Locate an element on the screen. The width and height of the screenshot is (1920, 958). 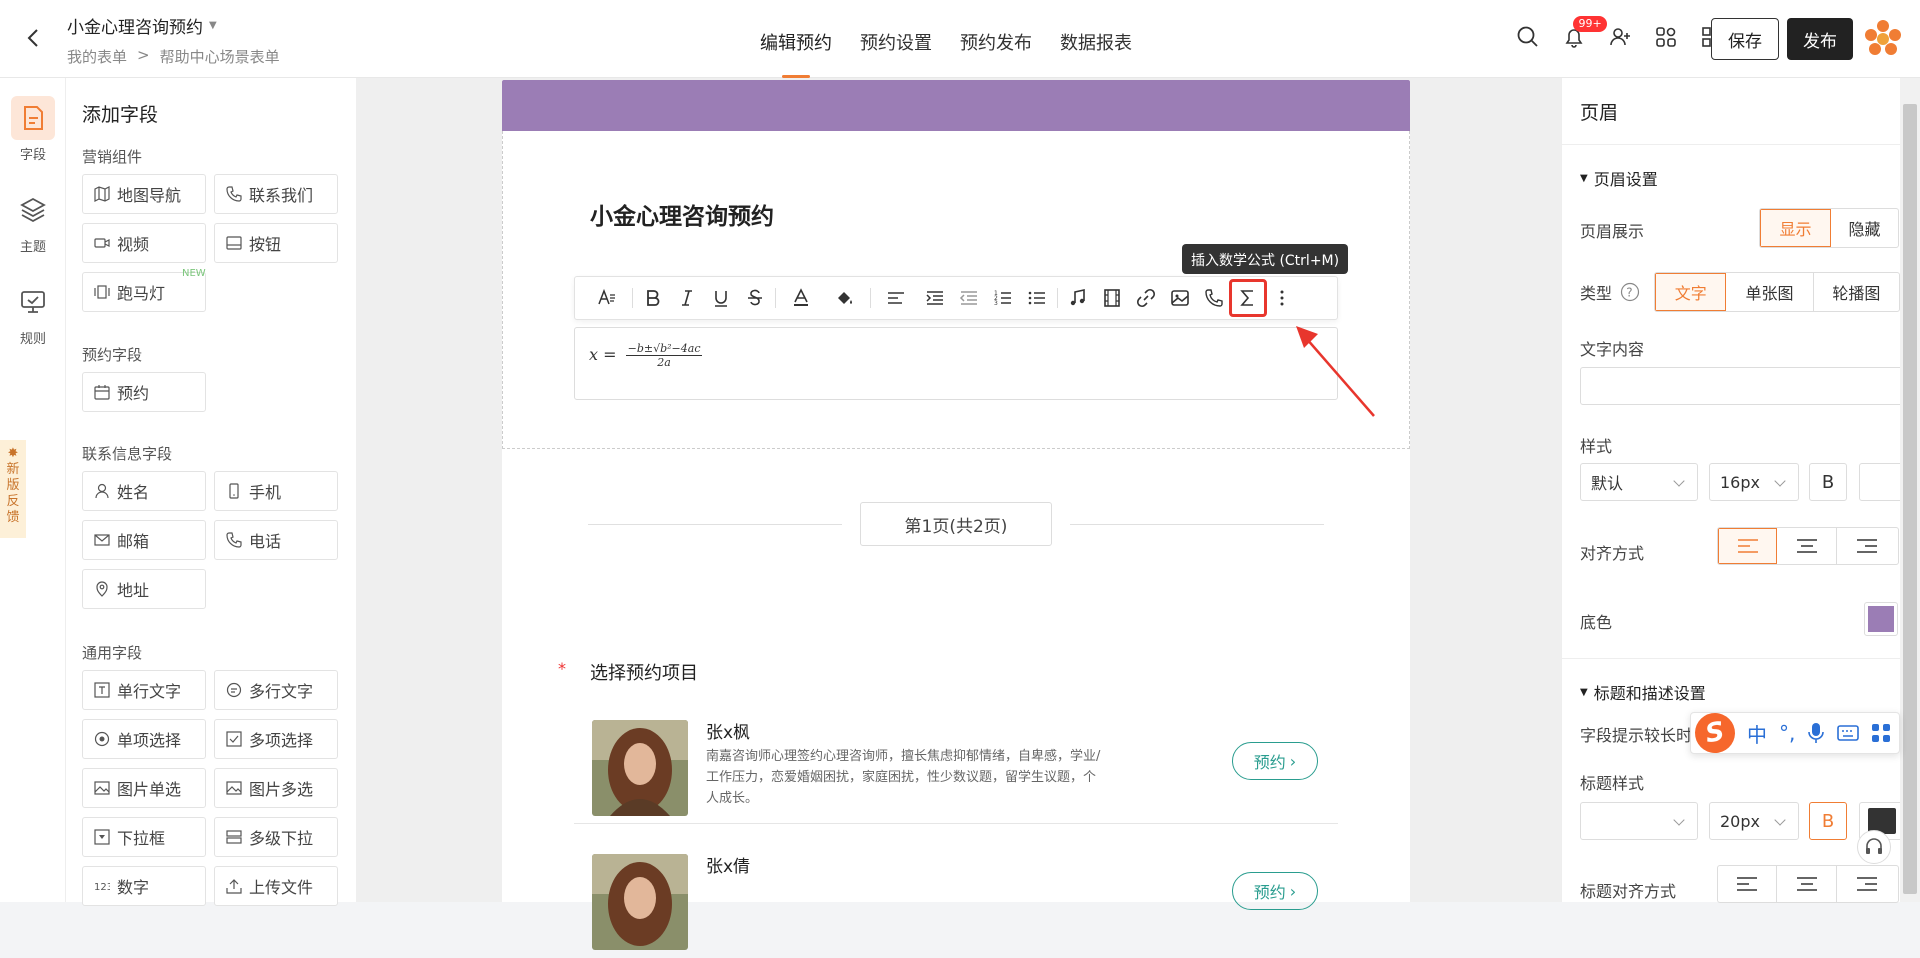
add-user-icon is located at coordinates (1620, 37).